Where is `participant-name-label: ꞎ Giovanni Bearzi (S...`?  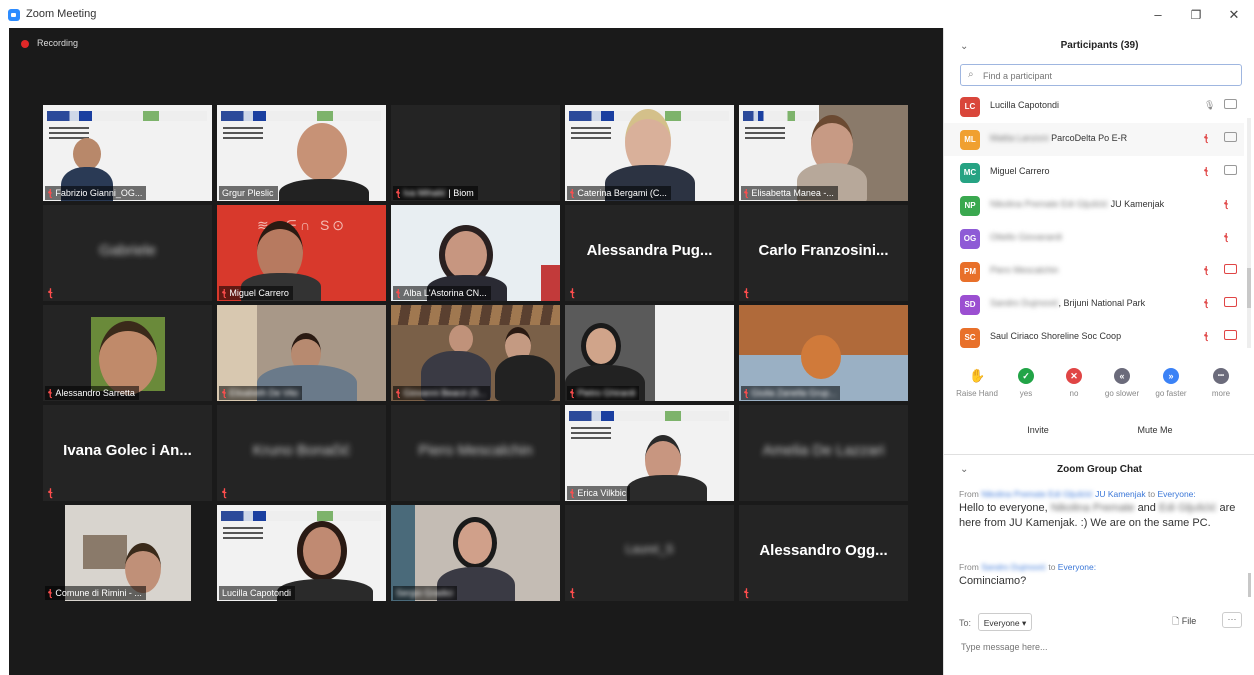
participant-name-label: ꞎ Giovanni Bearzi (S... is located at coordinates (441, 393).